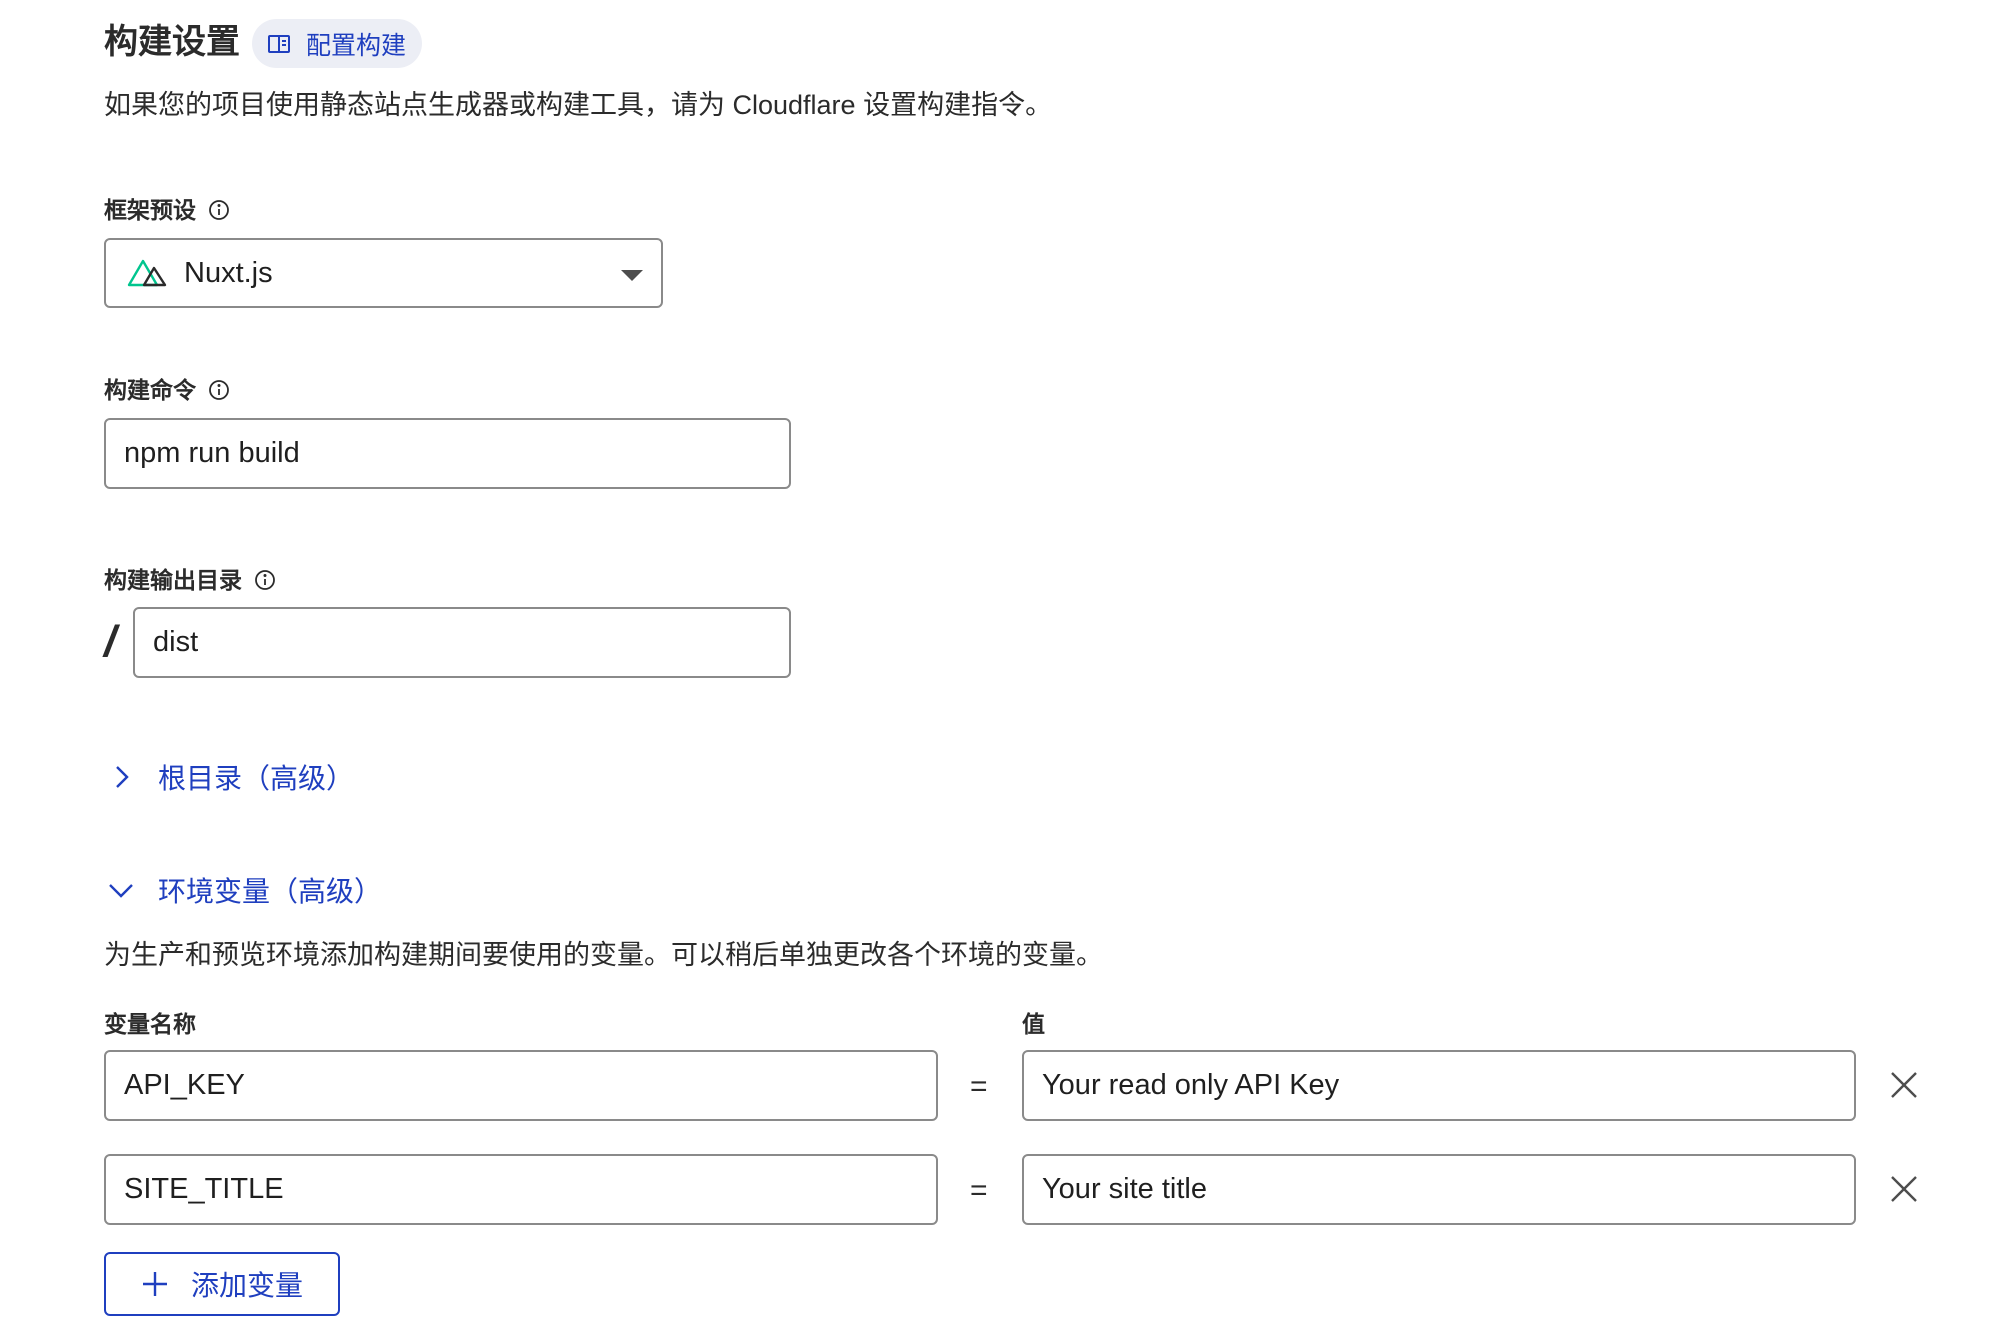 This screenshot has height=1338, width=2000. I want to click on book-icon, so click(279, 44).